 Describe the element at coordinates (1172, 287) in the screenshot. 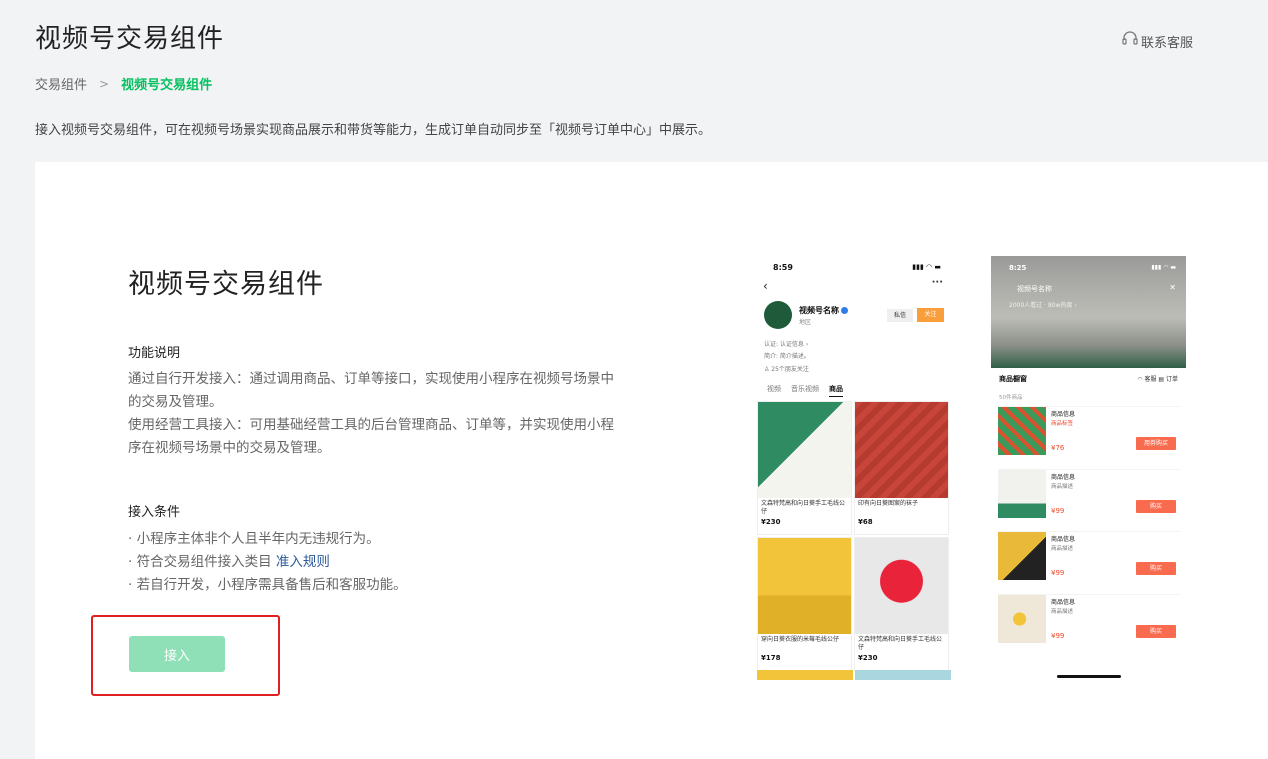

I see `close-icon: ✕` at that location.